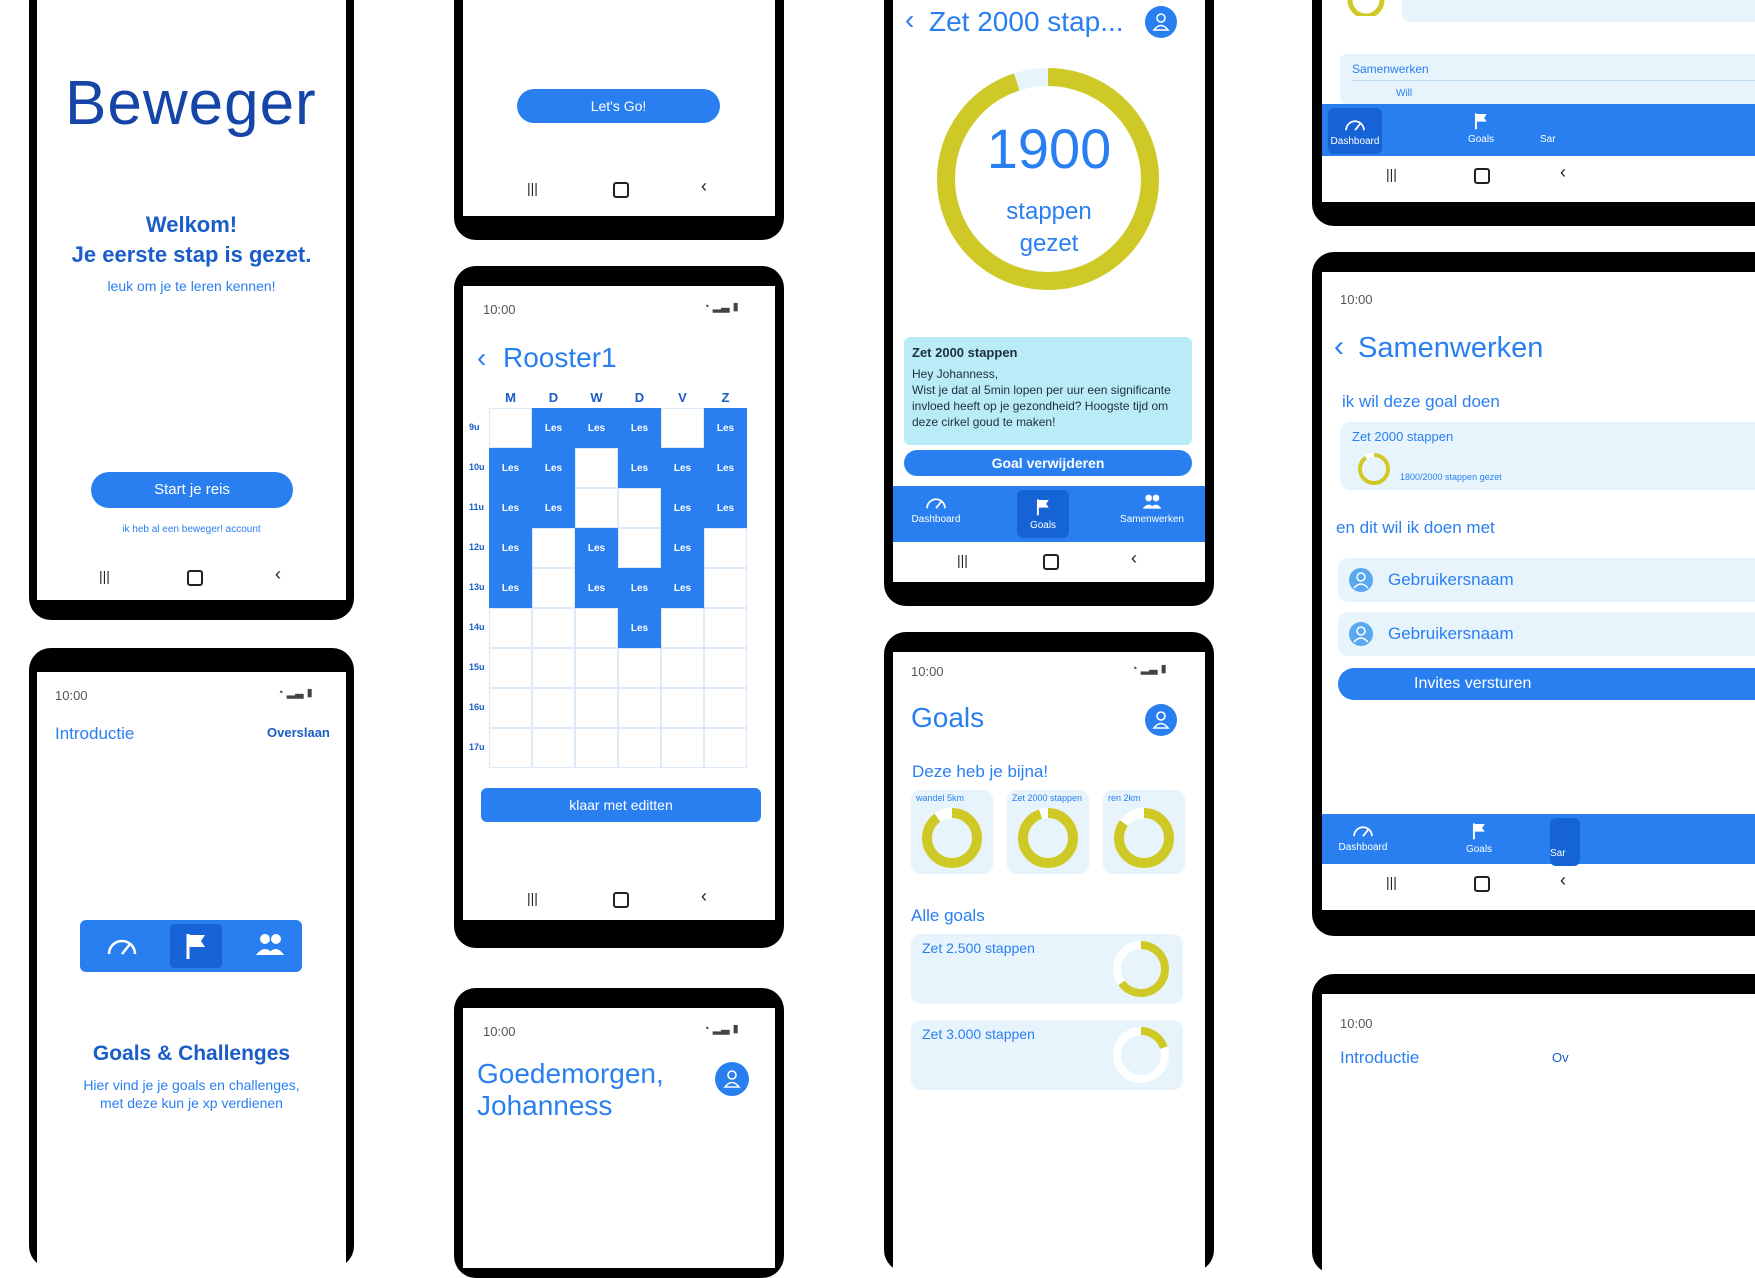 Image resolution: width=1755 pixels, height=1278 pixels. I want to click on almost-goal-card: Zet 2000 stappen, so click(1048, 832).